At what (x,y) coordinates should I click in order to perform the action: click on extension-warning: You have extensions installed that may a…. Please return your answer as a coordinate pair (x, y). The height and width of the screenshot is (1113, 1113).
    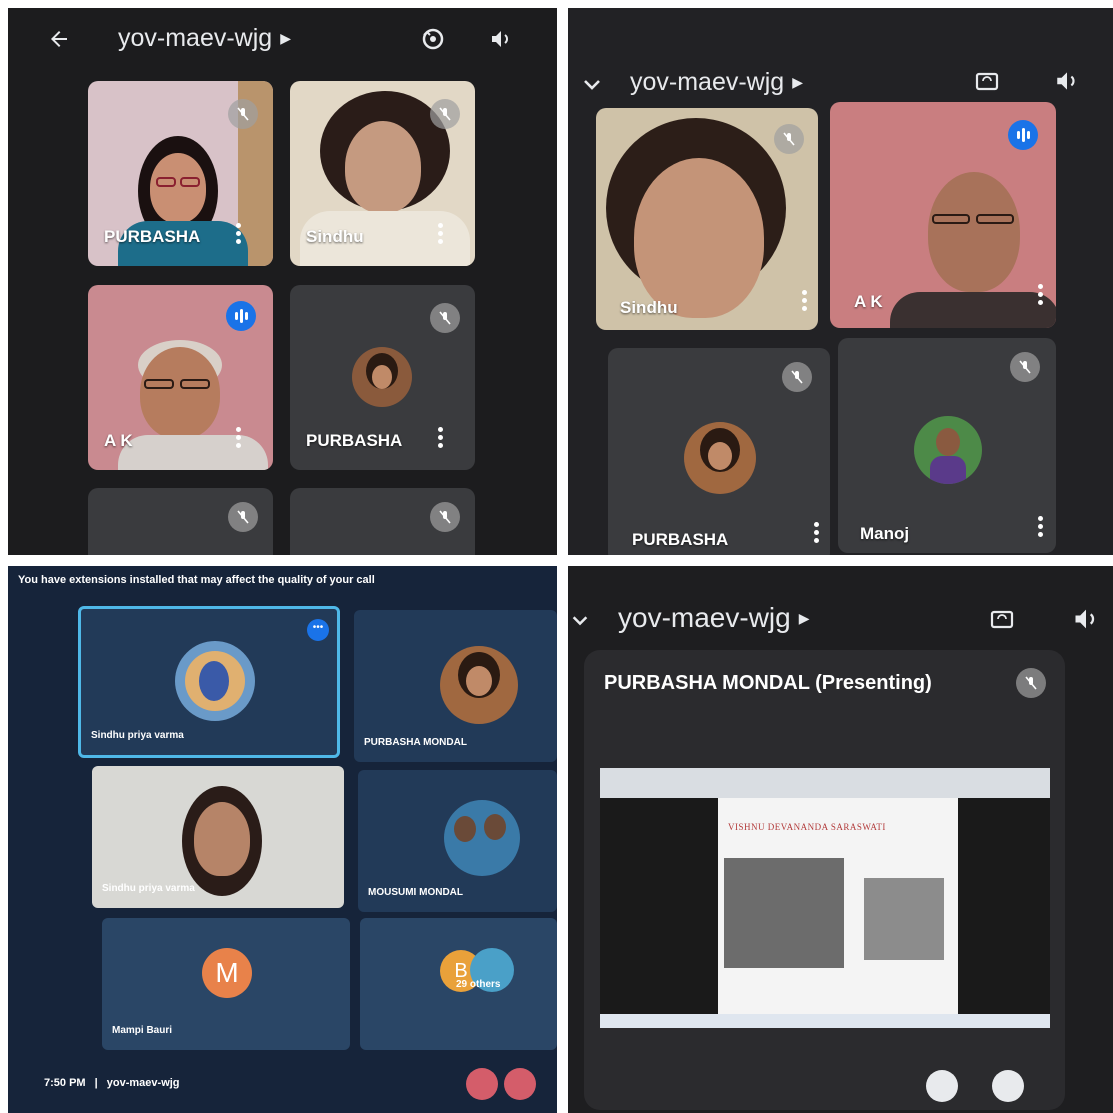
    Looking at the image, I should click on (196, 580).